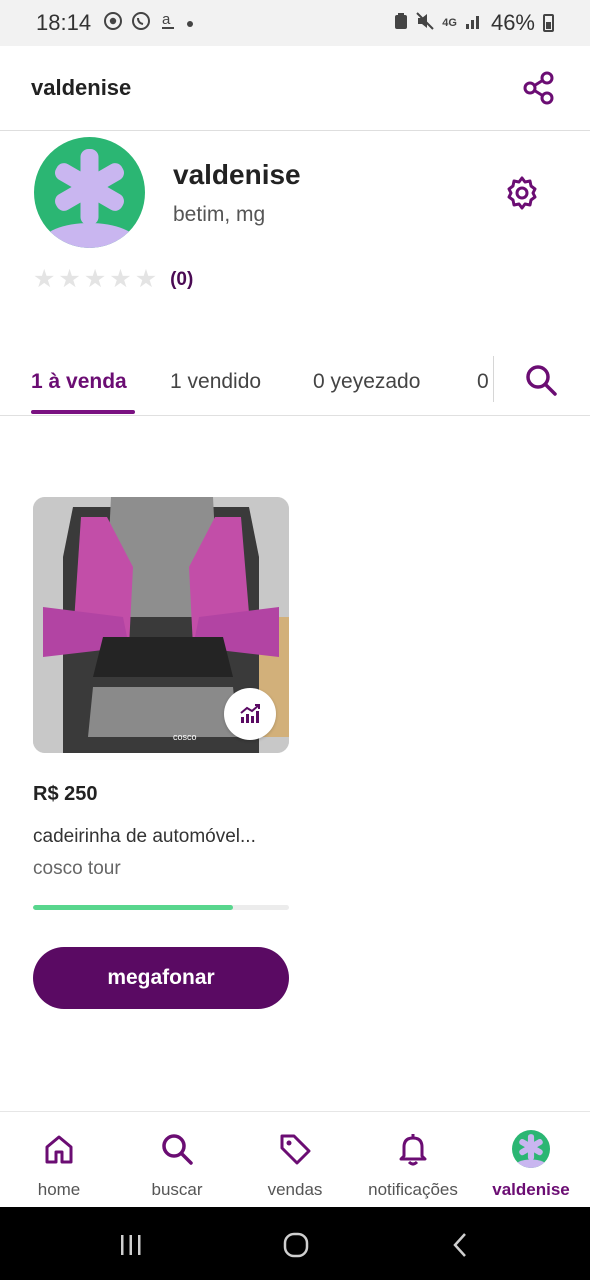  Describe the element at coordinates (81, 87) in the screenshot. I see `page-title: valdenise` at that location.